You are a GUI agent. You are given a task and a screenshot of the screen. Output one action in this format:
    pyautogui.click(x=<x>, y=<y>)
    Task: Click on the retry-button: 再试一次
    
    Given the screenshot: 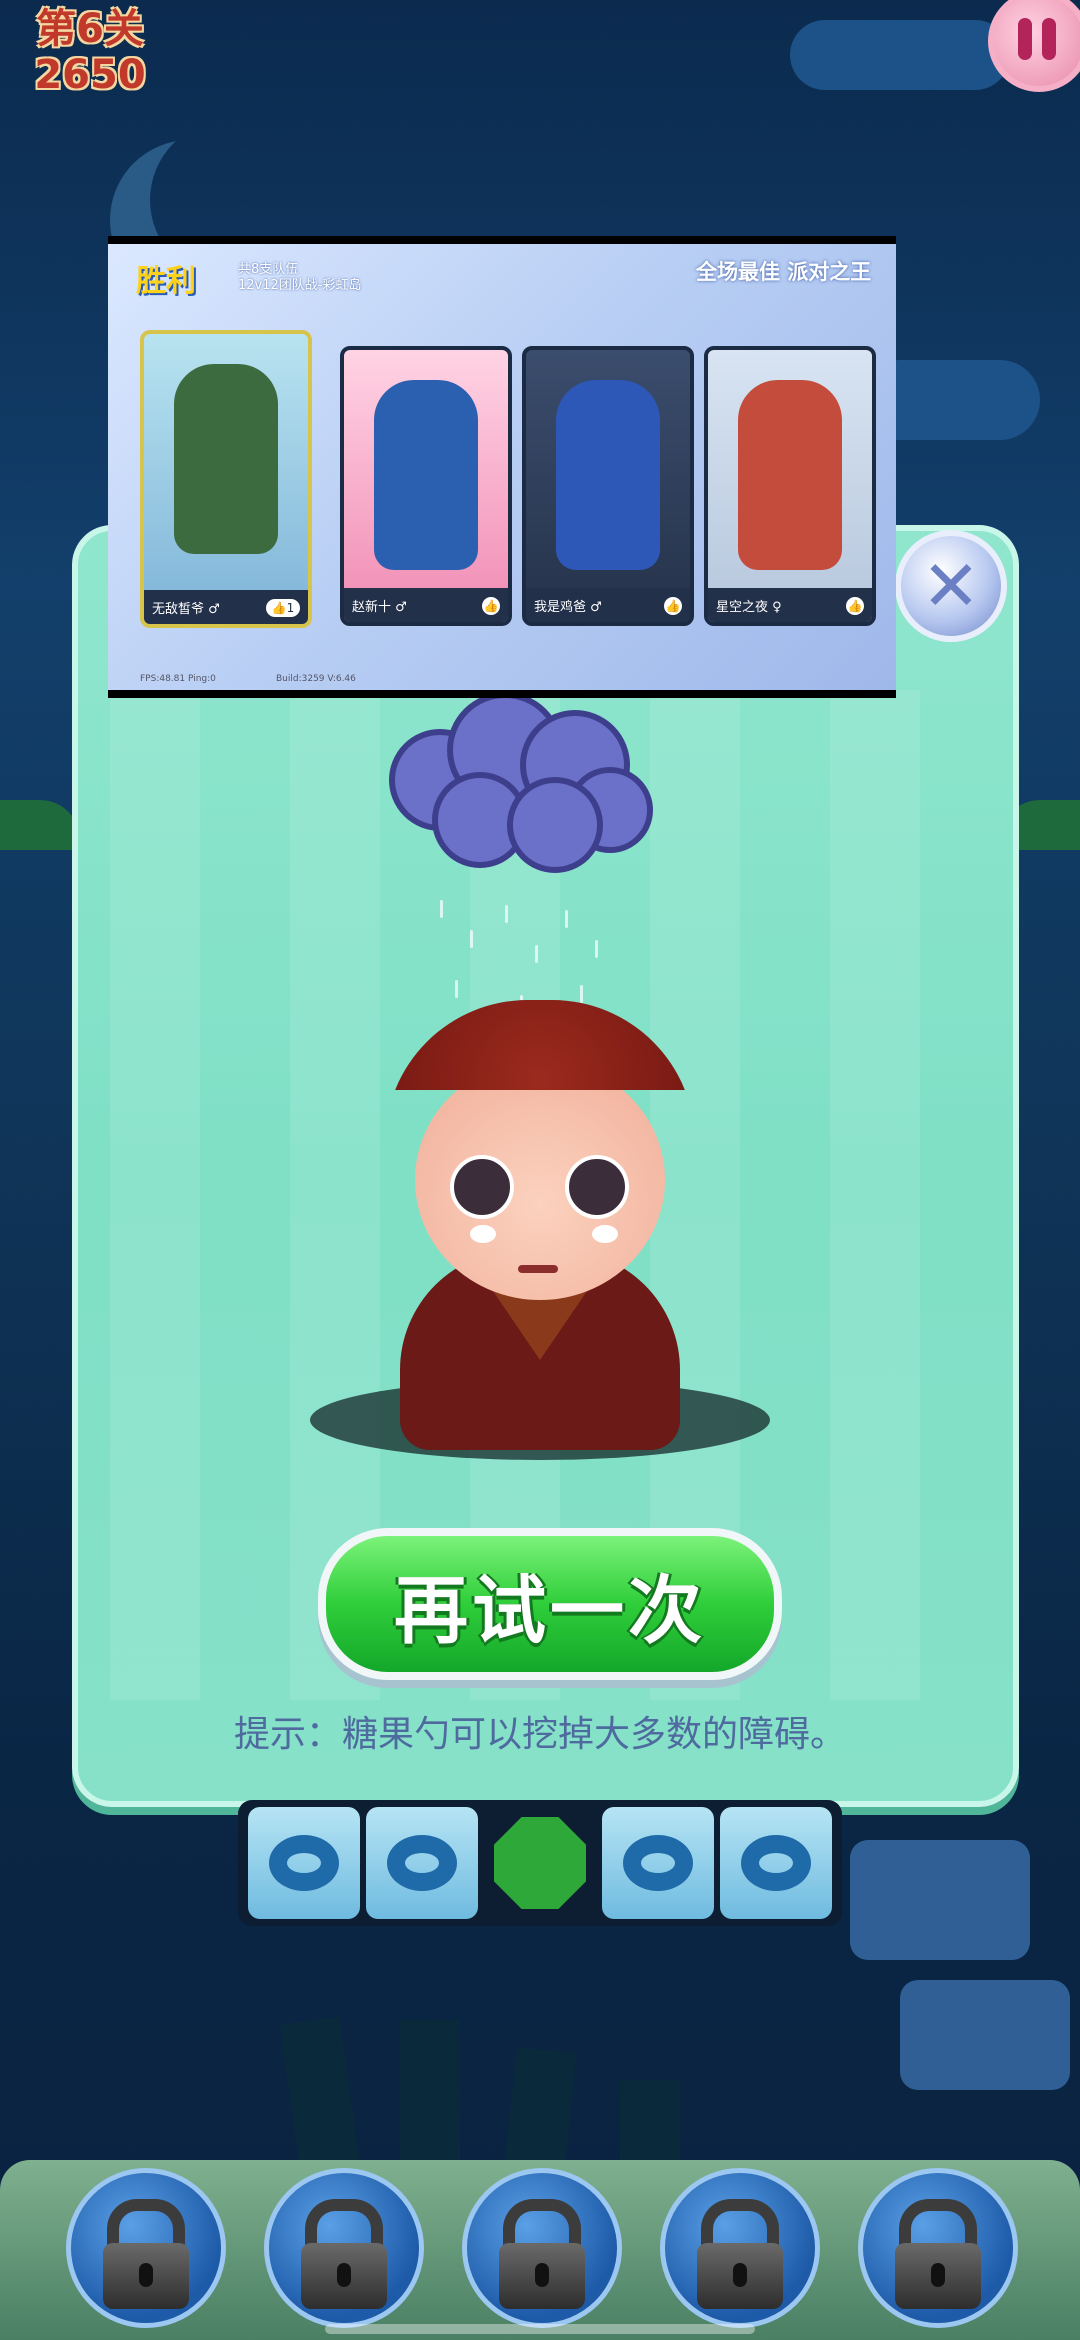 What is the action you would take?
    pyautogui.click(x=550, y=1604)
    